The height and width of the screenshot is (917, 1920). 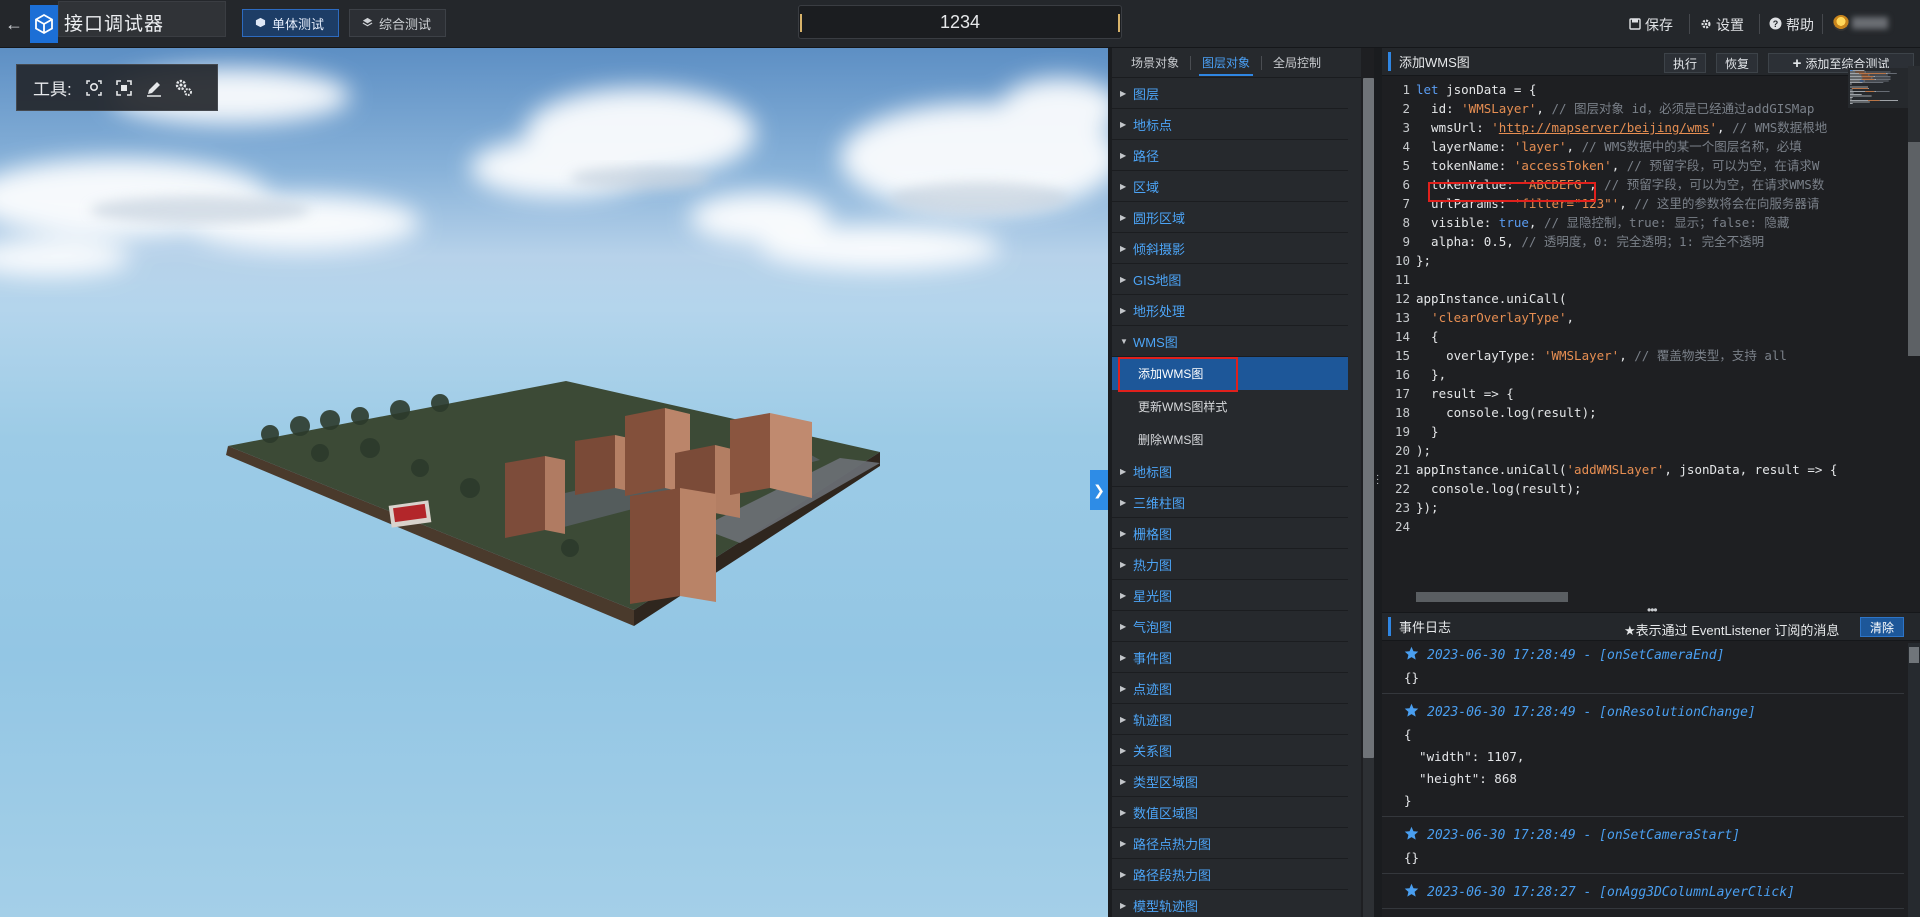 What do you see at coordinates (1230, 310) in the screenshot?
I see `tree-item: ▶ 地形处理` at bounding box center [1230, 310].